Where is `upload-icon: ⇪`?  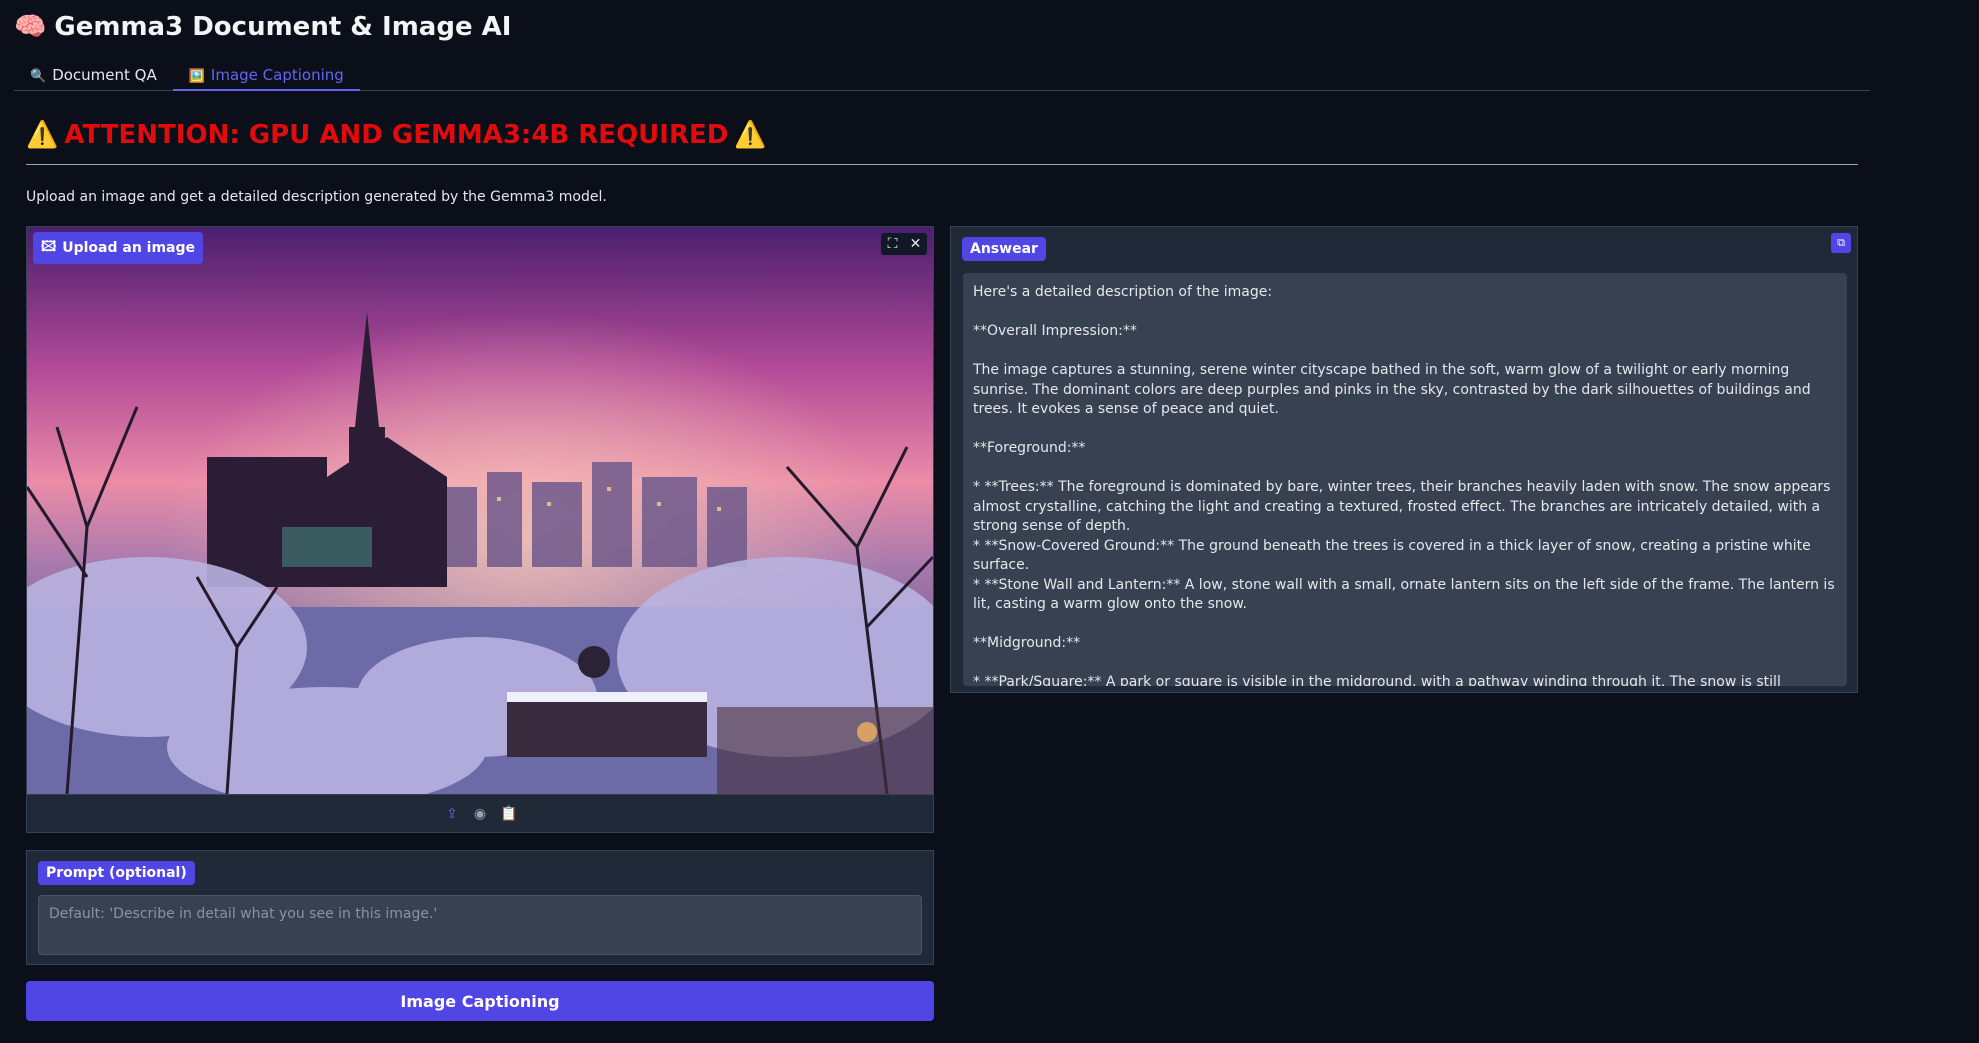
upload-icon: ⇪ is located at coordinates (452, 814).